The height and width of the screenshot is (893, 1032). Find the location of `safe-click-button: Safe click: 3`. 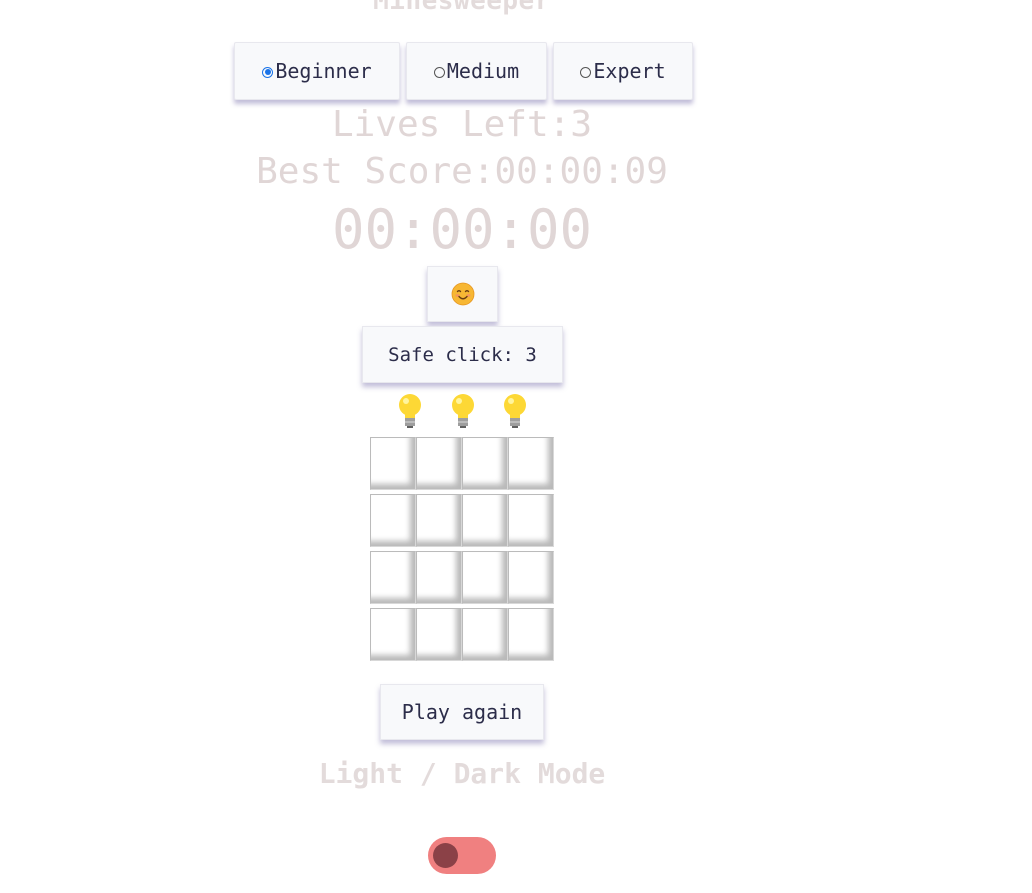

safe-click-button: Safe click: 3 is located at coordinates (462, 354).